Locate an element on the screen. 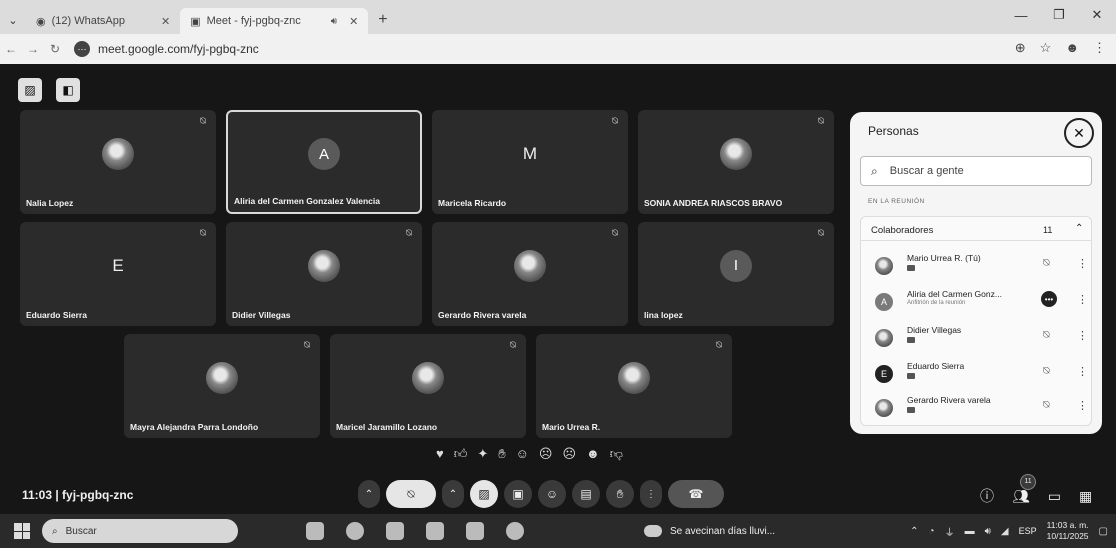  people-search-input is located at coordinates (974, 171).